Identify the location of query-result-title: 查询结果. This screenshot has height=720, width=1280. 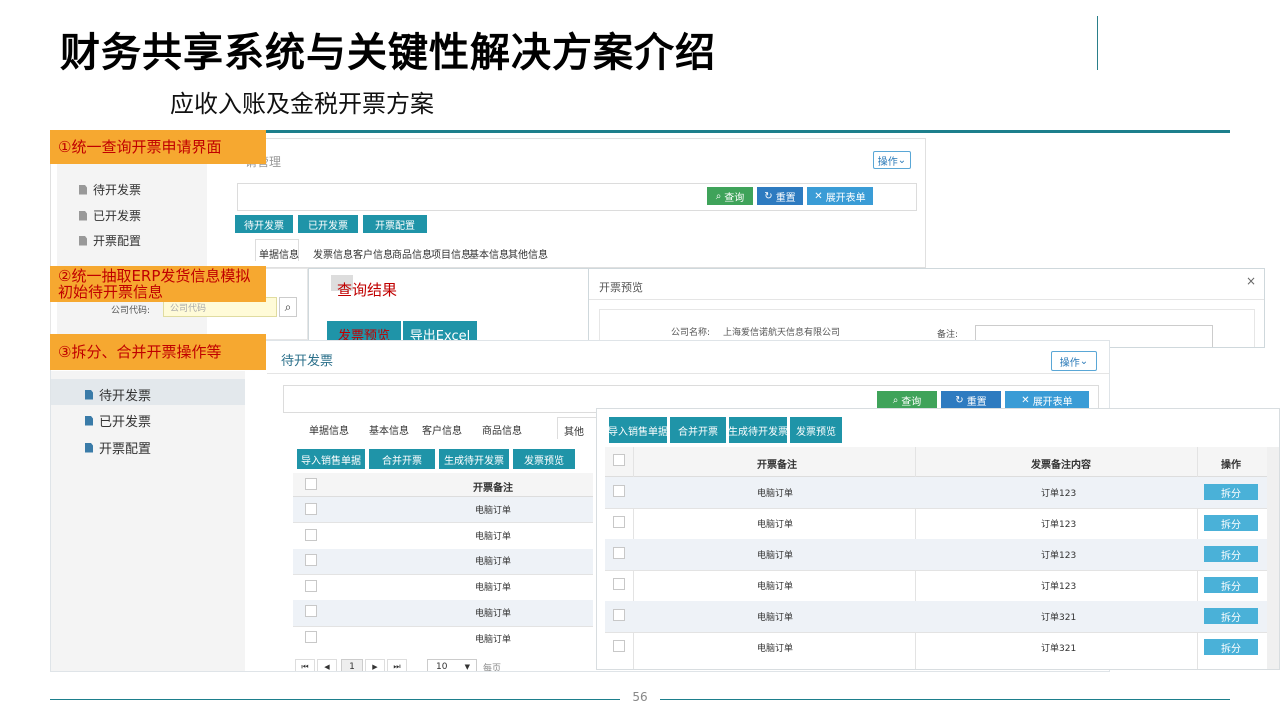
(367, 290).